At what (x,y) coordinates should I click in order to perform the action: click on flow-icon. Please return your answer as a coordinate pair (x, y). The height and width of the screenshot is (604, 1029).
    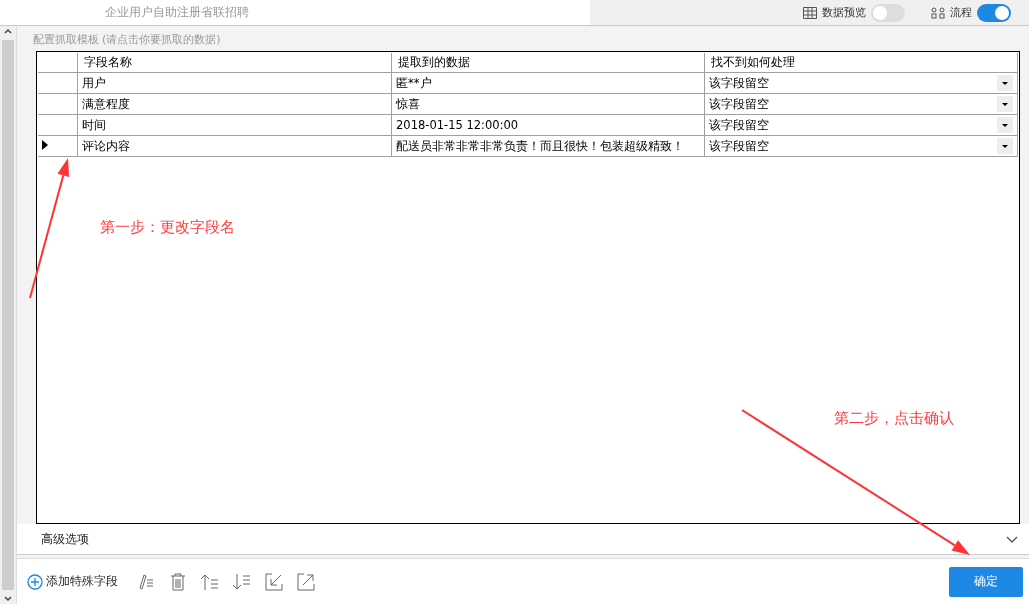
    Looking at the image, I should click on (938, 12).